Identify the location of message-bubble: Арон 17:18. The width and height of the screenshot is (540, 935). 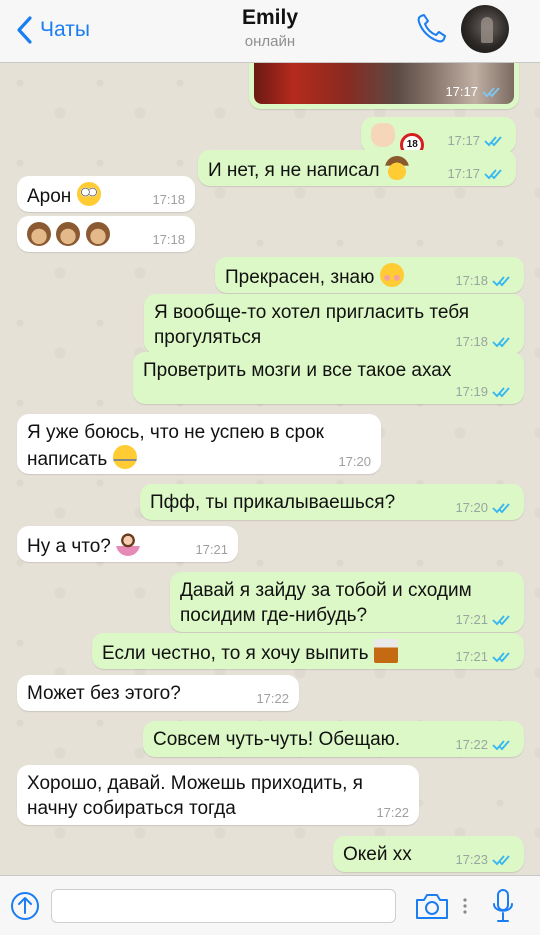
(106, 194).